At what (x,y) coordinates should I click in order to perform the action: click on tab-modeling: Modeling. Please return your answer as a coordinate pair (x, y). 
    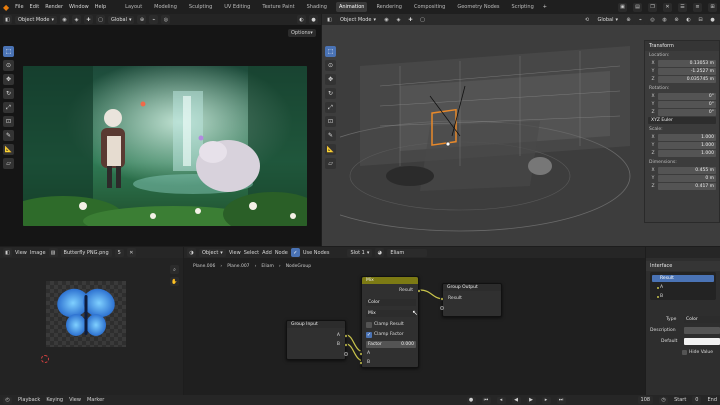
    Looking at the image, I should click on (165, 7).